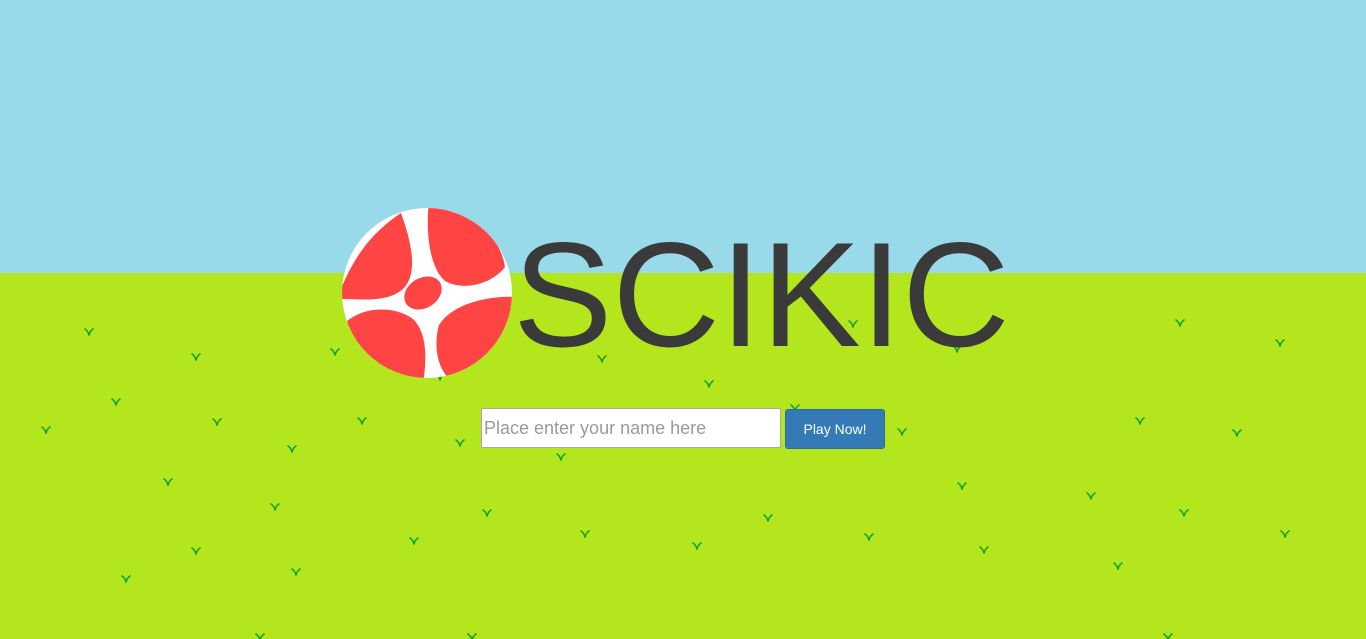  What do you see at coordinates (631, 428) in the screenshot?
I see `player-name-input` at bounding box center [631, 428].